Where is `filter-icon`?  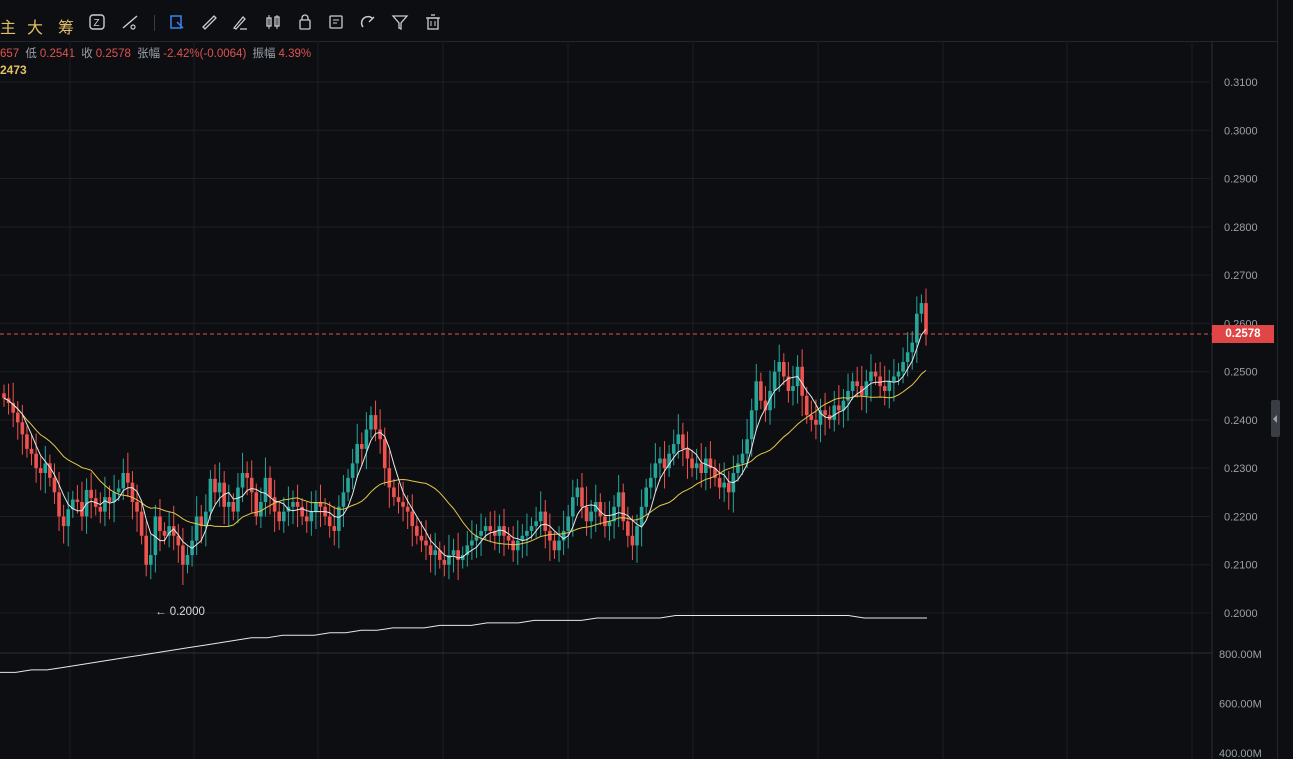 filter-icon is located at coordinates (400, 22).